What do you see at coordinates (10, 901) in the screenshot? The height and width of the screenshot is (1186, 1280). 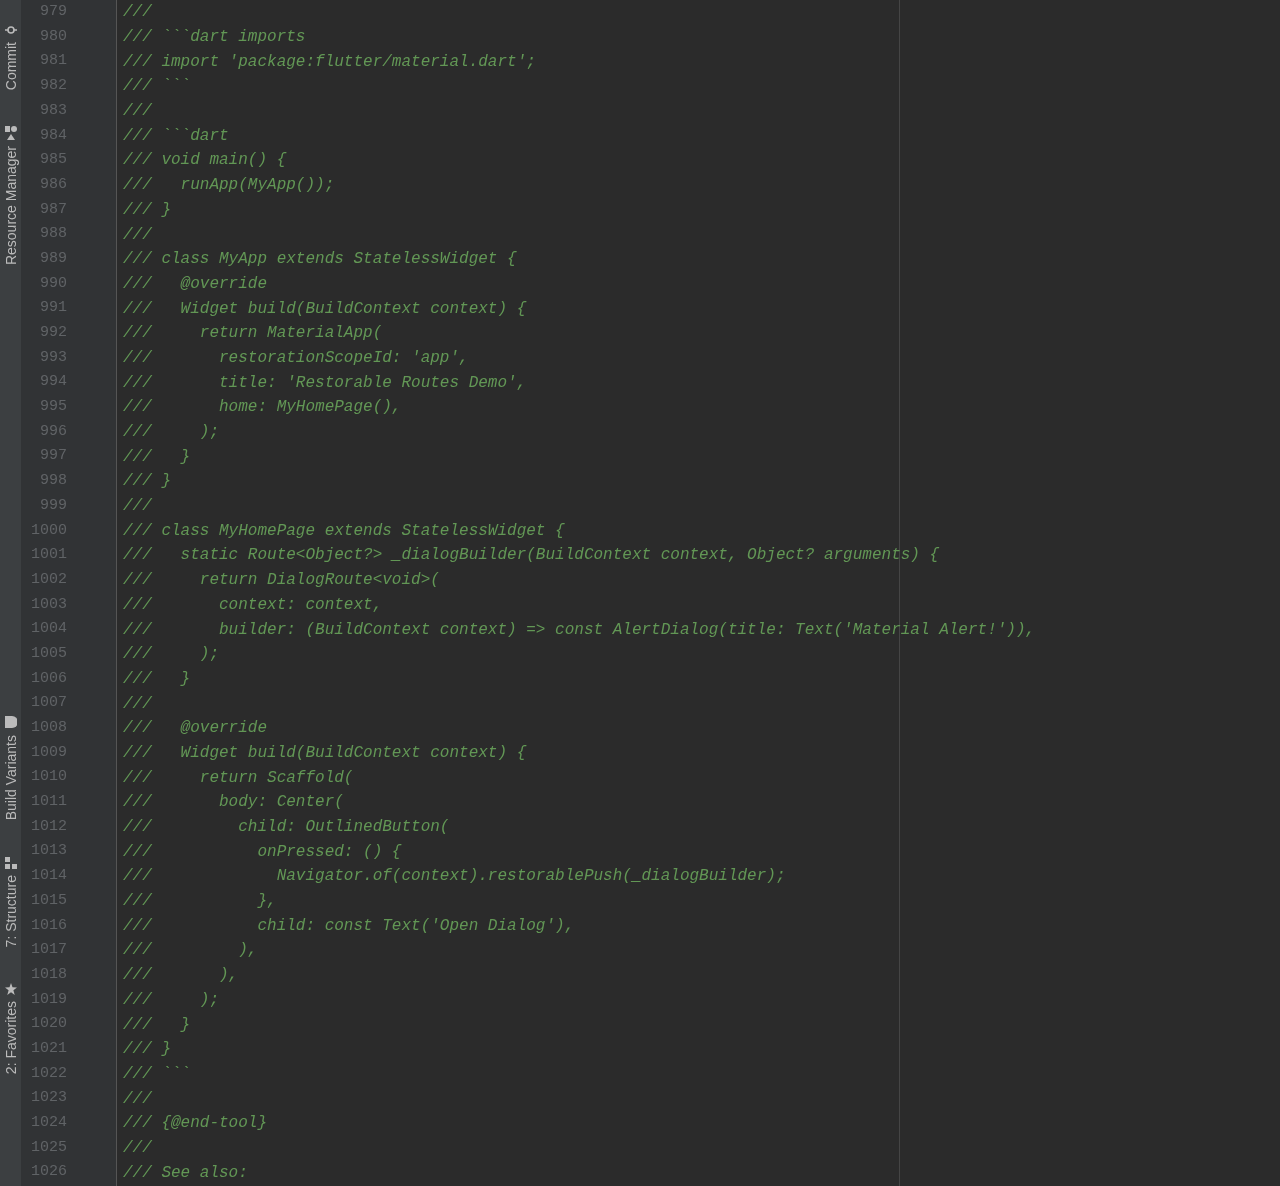 I see `tool-window-tab: 7: Structure` at bounding box center [10, 901].